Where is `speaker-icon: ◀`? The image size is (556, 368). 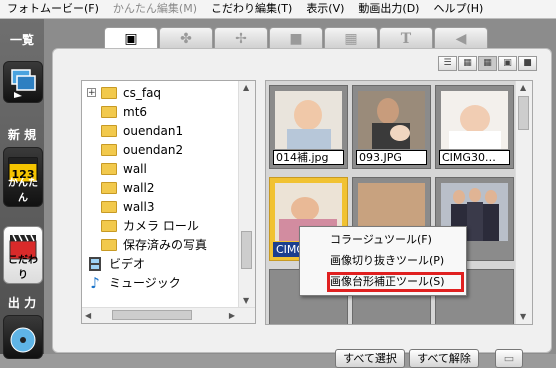
speaker-icon: ◀ is located at coordinates (461, 38).